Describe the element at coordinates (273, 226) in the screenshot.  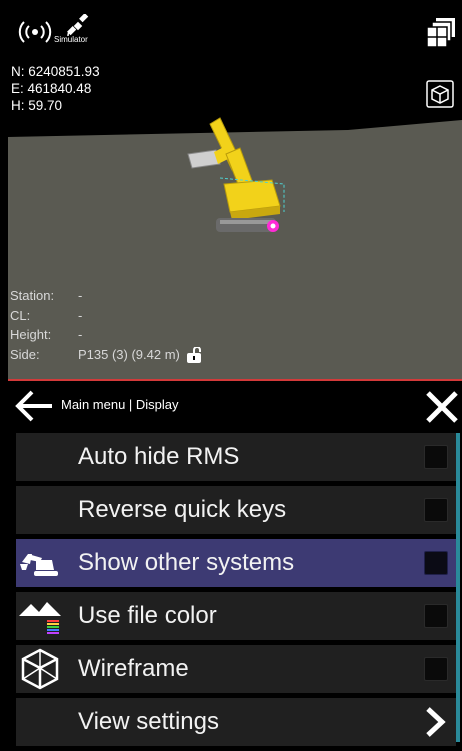
I see `target-point-marker` at that location.